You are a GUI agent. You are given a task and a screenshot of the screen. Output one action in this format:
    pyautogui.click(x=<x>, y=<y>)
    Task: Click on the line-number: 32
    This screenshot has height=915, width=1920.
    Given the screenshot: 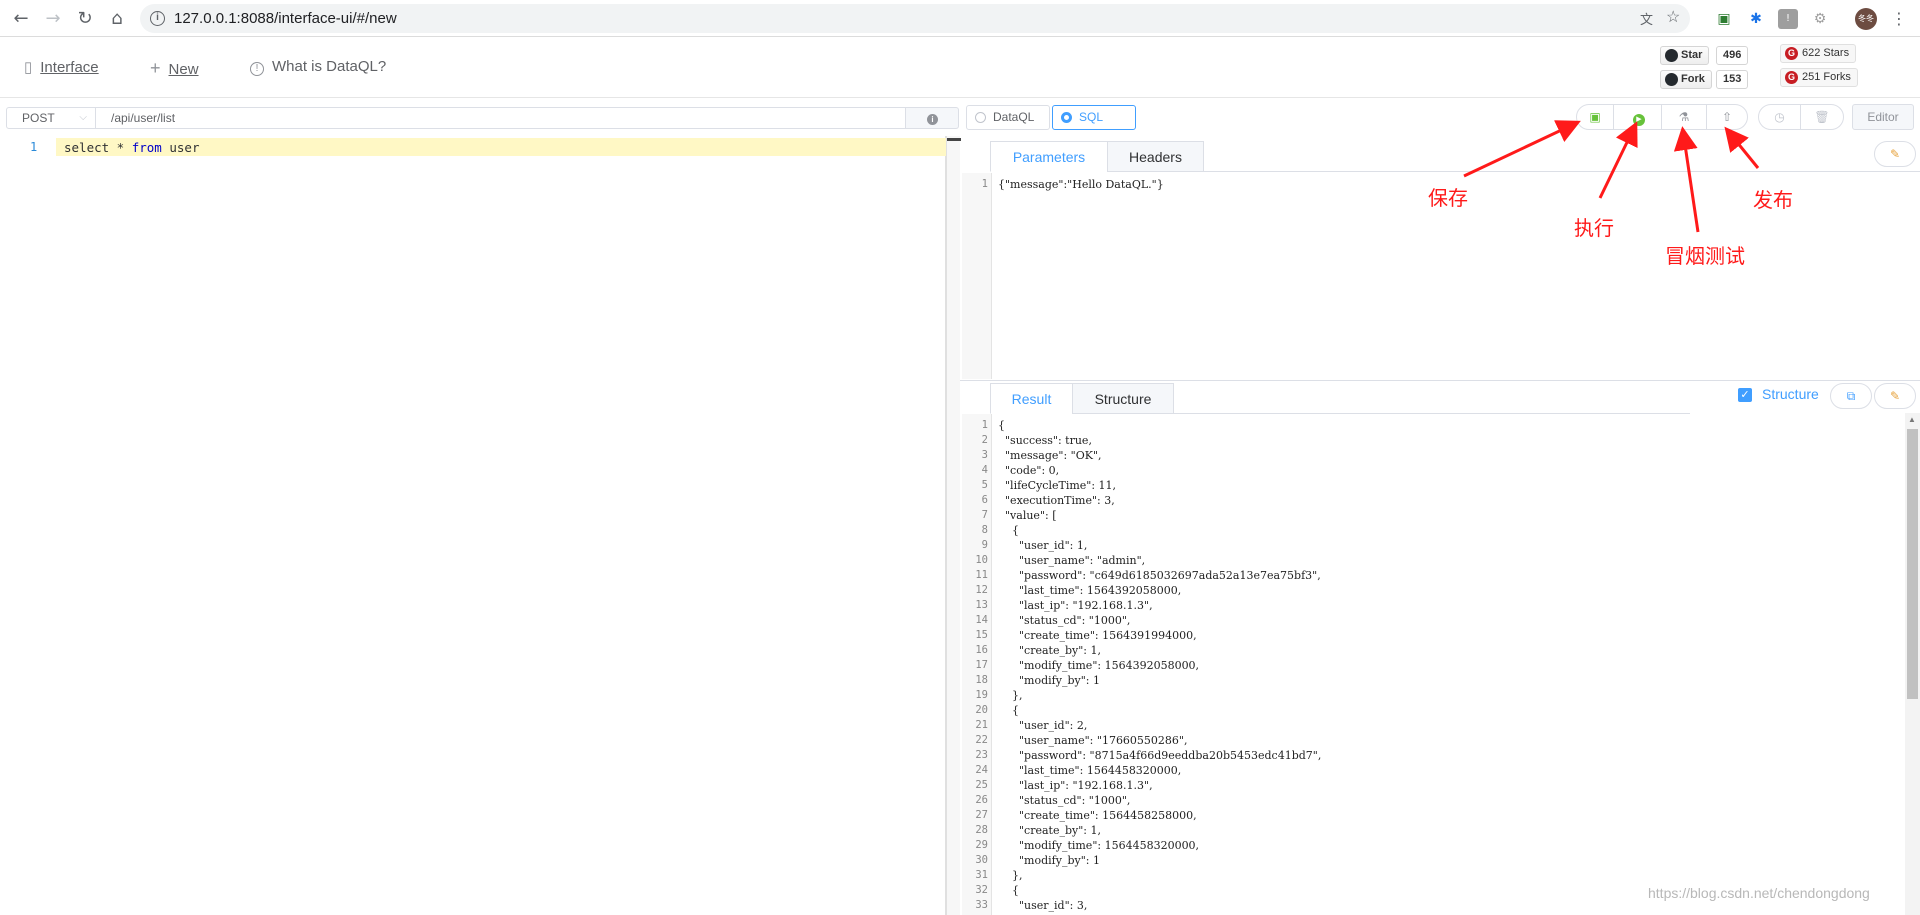 What is the action you would take?
    pyautogui.click(x=981, y=890)
    